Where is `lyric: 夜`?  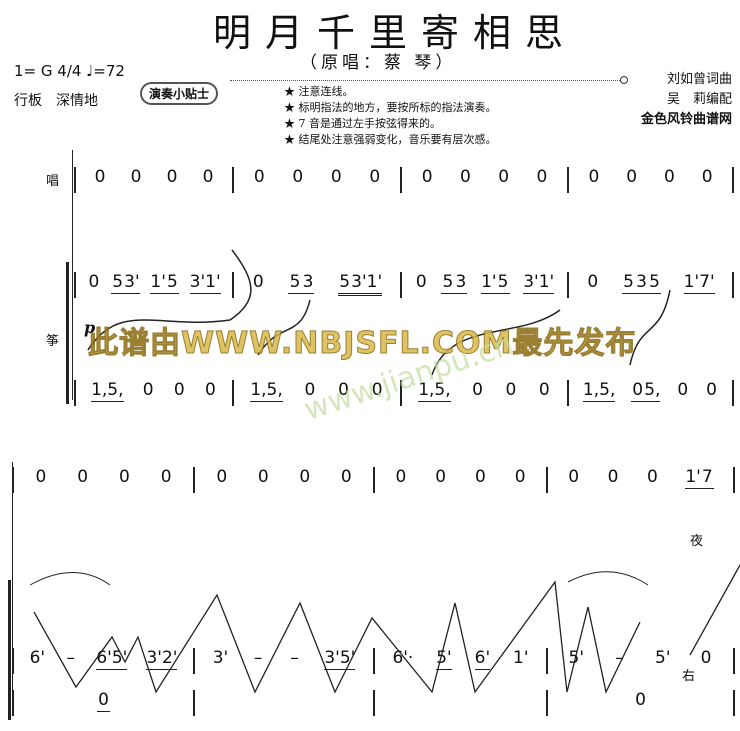 lyric: 夜 is located at coordinates (697, 541).